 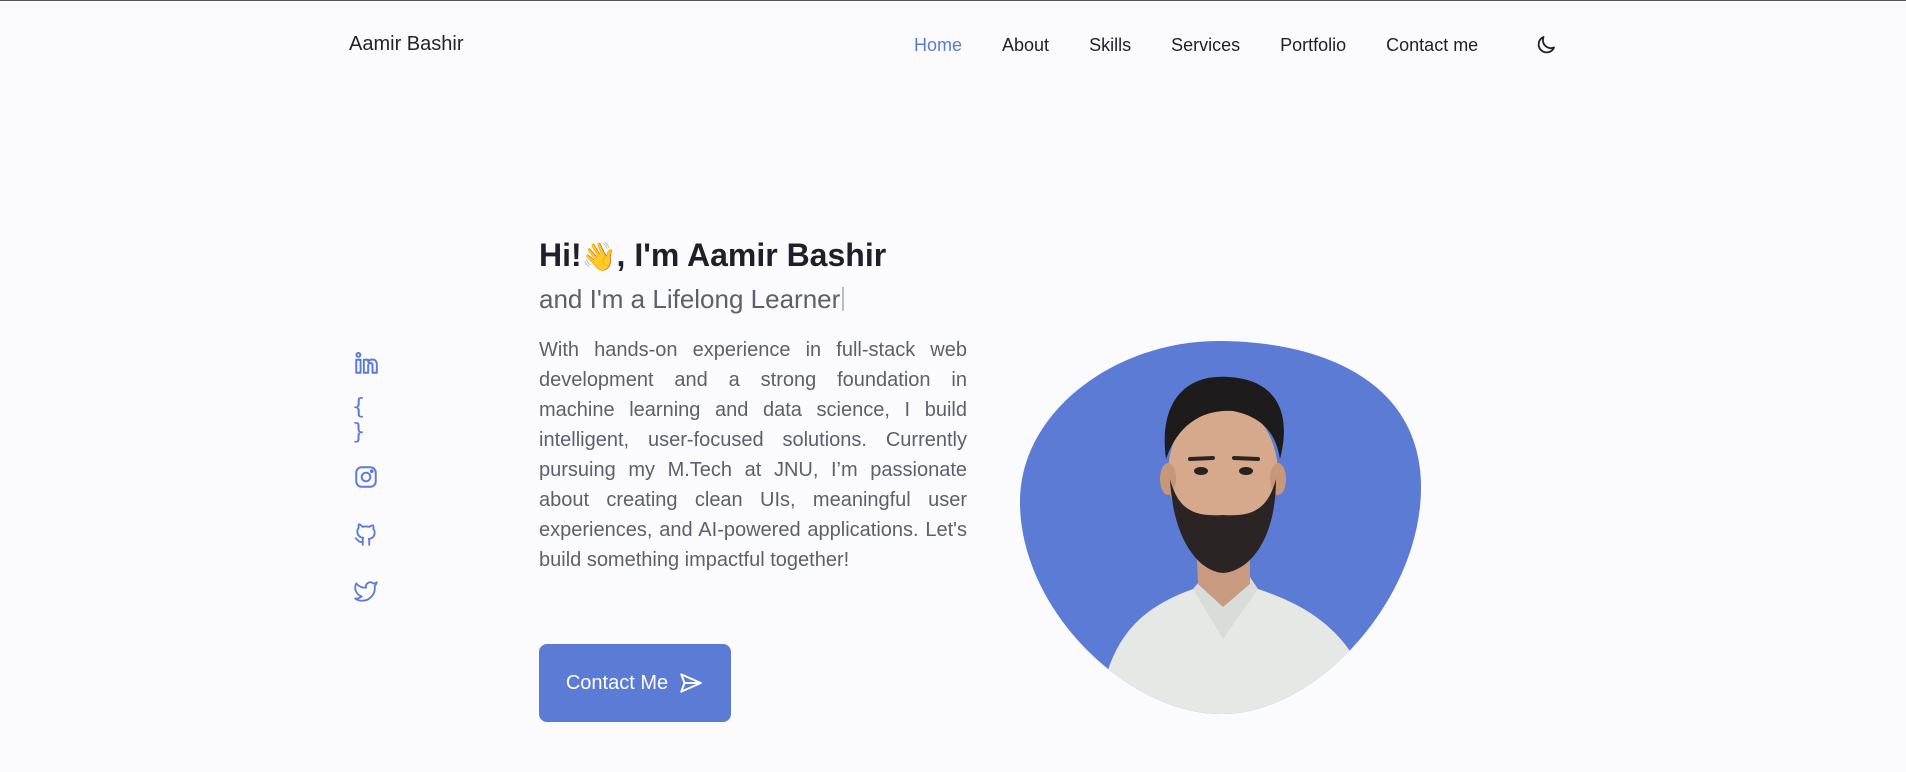 I want to click on nav-portfolio: Portfolio, so click(x=1313, y=45).